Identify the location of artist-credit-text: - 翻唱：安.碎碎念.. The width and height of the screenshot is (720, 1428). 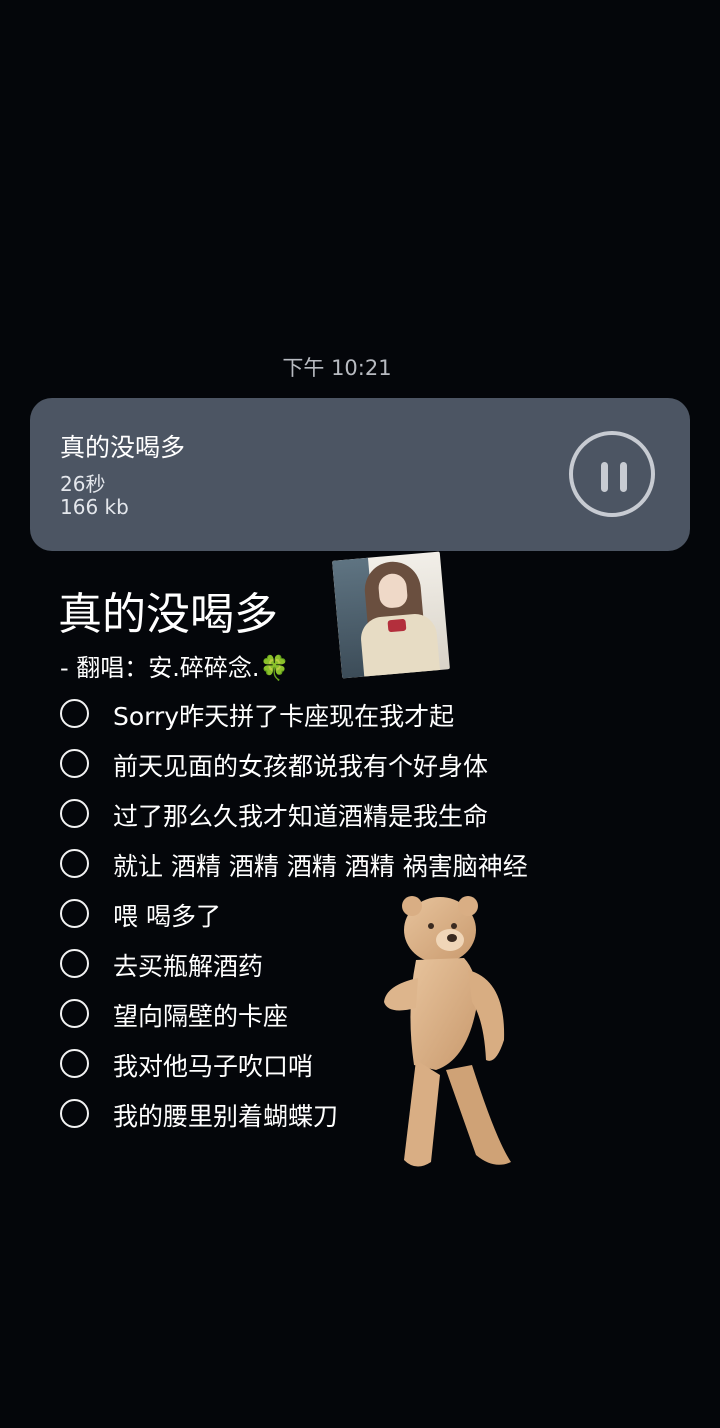
(160, 668).